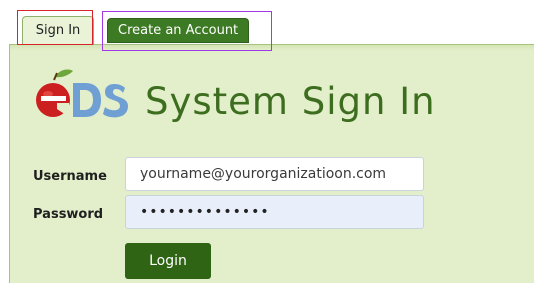 The height and width of the screenshot is (283, 534). Describe the element at coordinates (272, 48) in the screenshot. I see `panel-top-shade` at that location.